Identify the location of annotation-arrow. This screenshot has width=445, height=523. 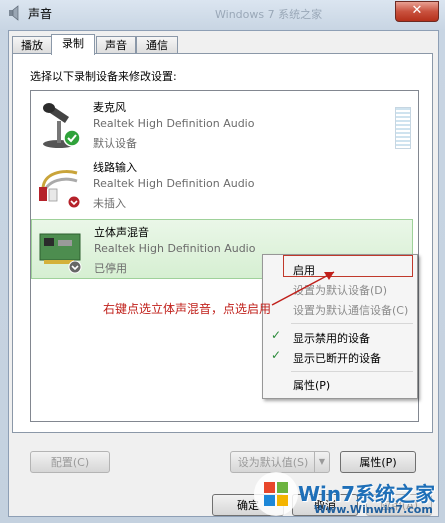
(303, 288).